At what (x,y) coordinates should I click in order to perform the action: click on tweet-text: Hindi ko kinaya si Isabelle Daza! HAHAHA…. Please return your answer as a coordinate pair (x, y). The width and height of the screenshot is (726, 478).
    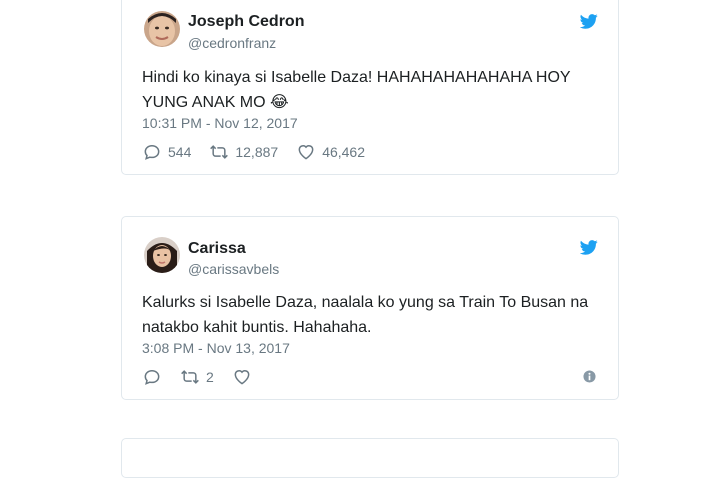
    Looking at the image, I should click on (369, 90).